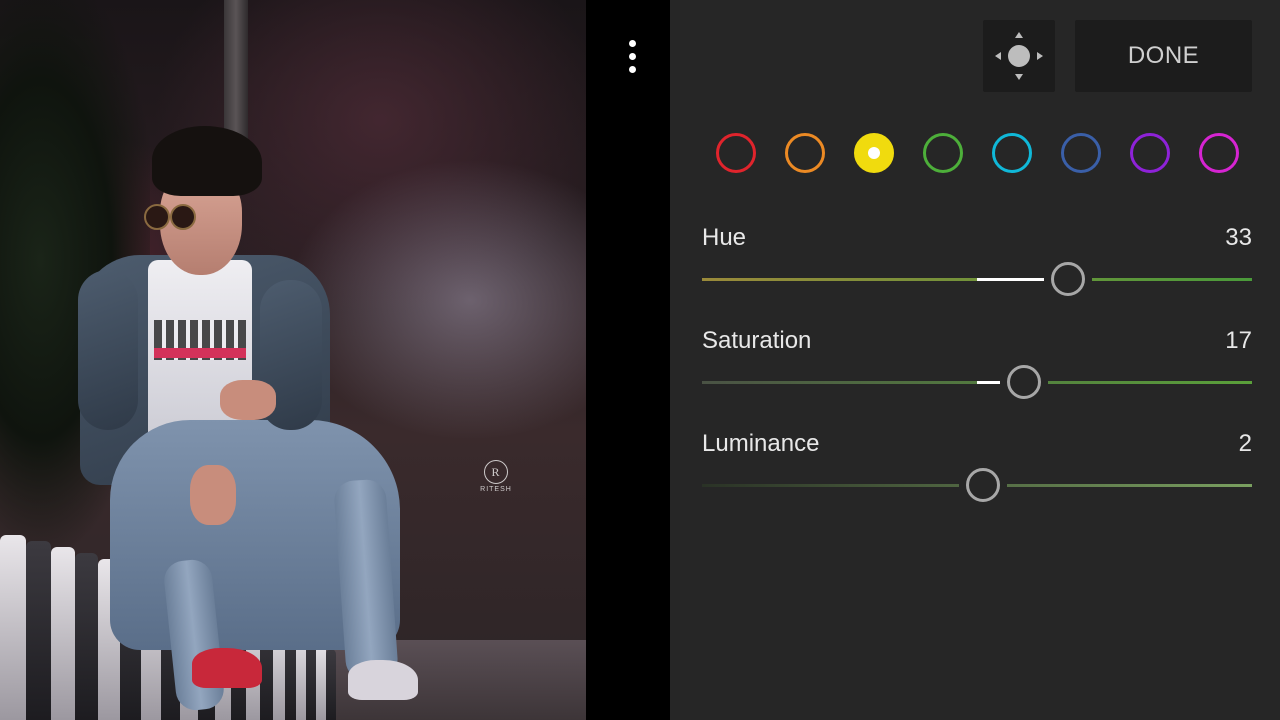 The height and width of the screenshot is (720, 1280). What do you see at coordinates (1081, 153) in the screenshot?
I see `swatch-blue` at bounding box center [1081, 153].